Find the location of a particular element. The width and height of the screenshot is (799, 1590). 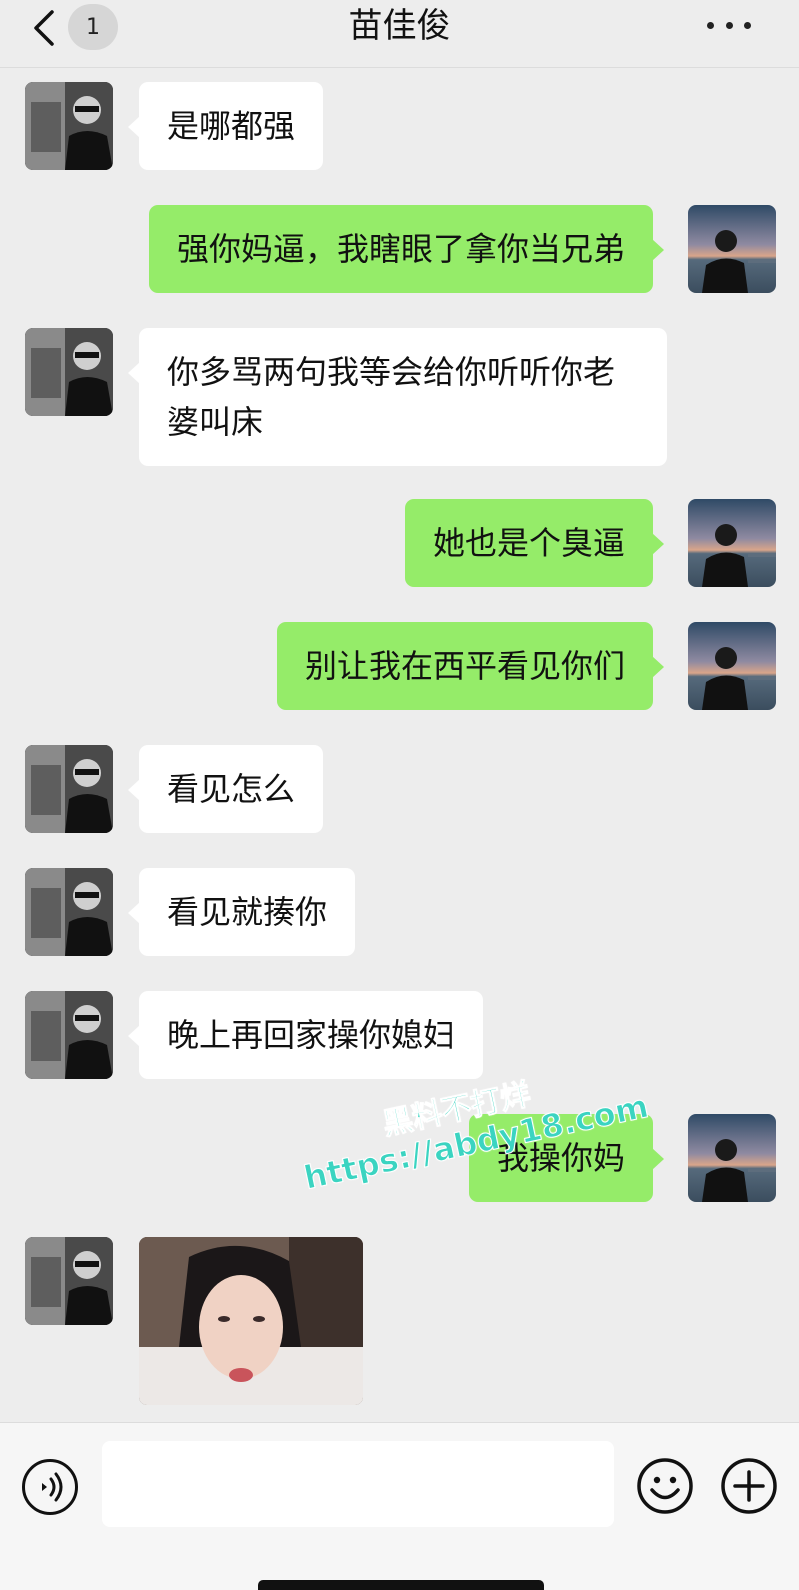

chat-header: 1 苗佳俊 is located at coordinates (399, 34).